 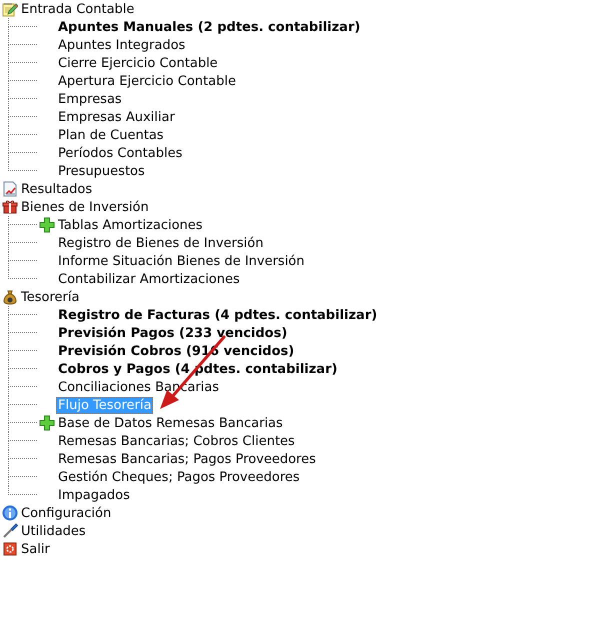 I want to click on tree-item: Apuntes Integrados, so click(x=122, y=45).